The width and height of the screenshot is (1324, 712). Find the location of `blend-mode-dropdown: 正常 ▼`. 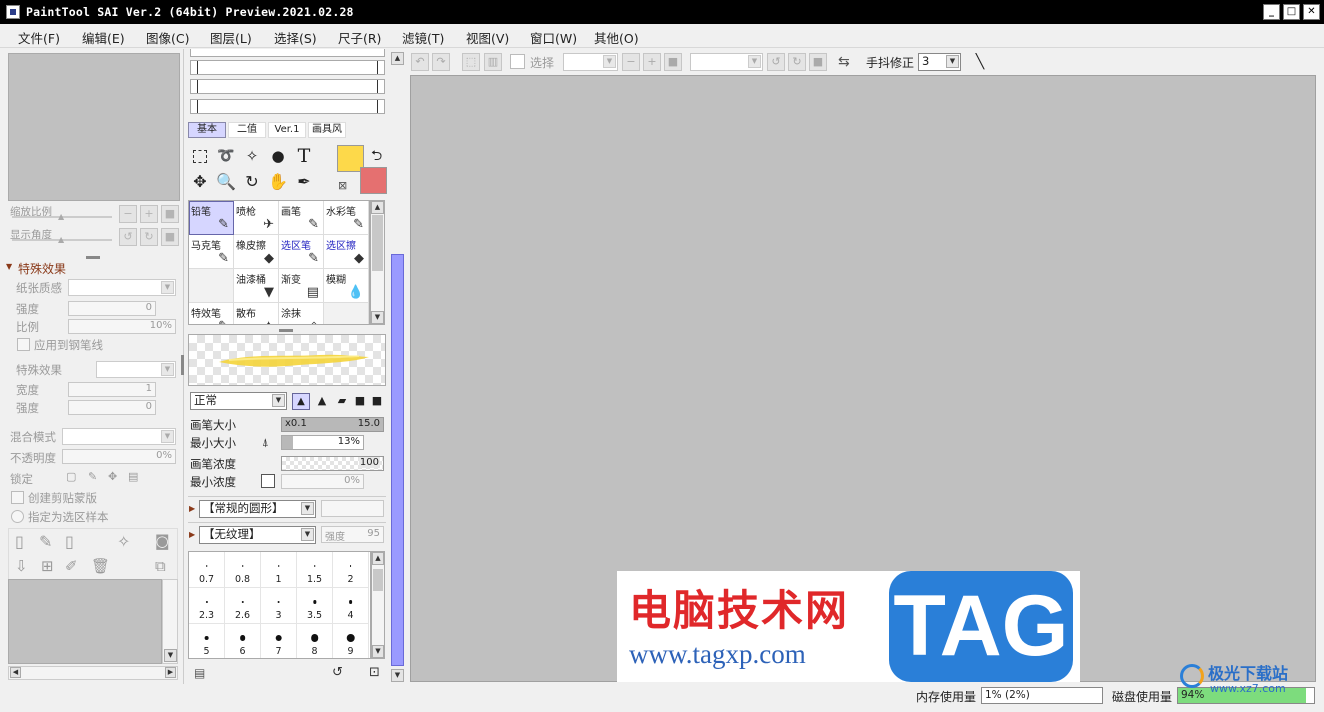

blend-mode-dropdown: 正常 ▼ is located at coordinates (238, 401).